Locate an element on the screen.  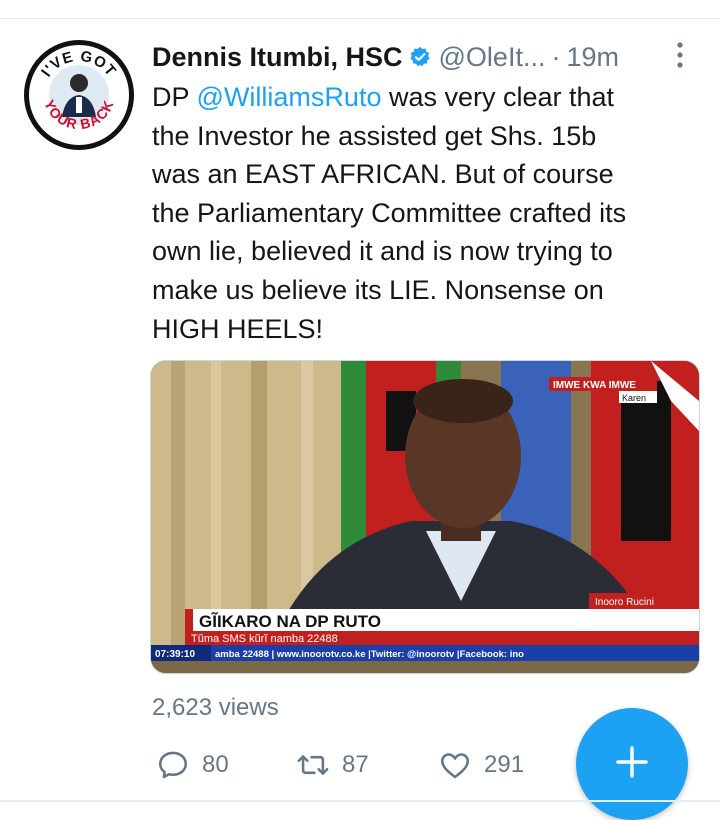
tweet-line-1: DP @WilliamsRuto was very clear that is located at coordinates (424, 97).